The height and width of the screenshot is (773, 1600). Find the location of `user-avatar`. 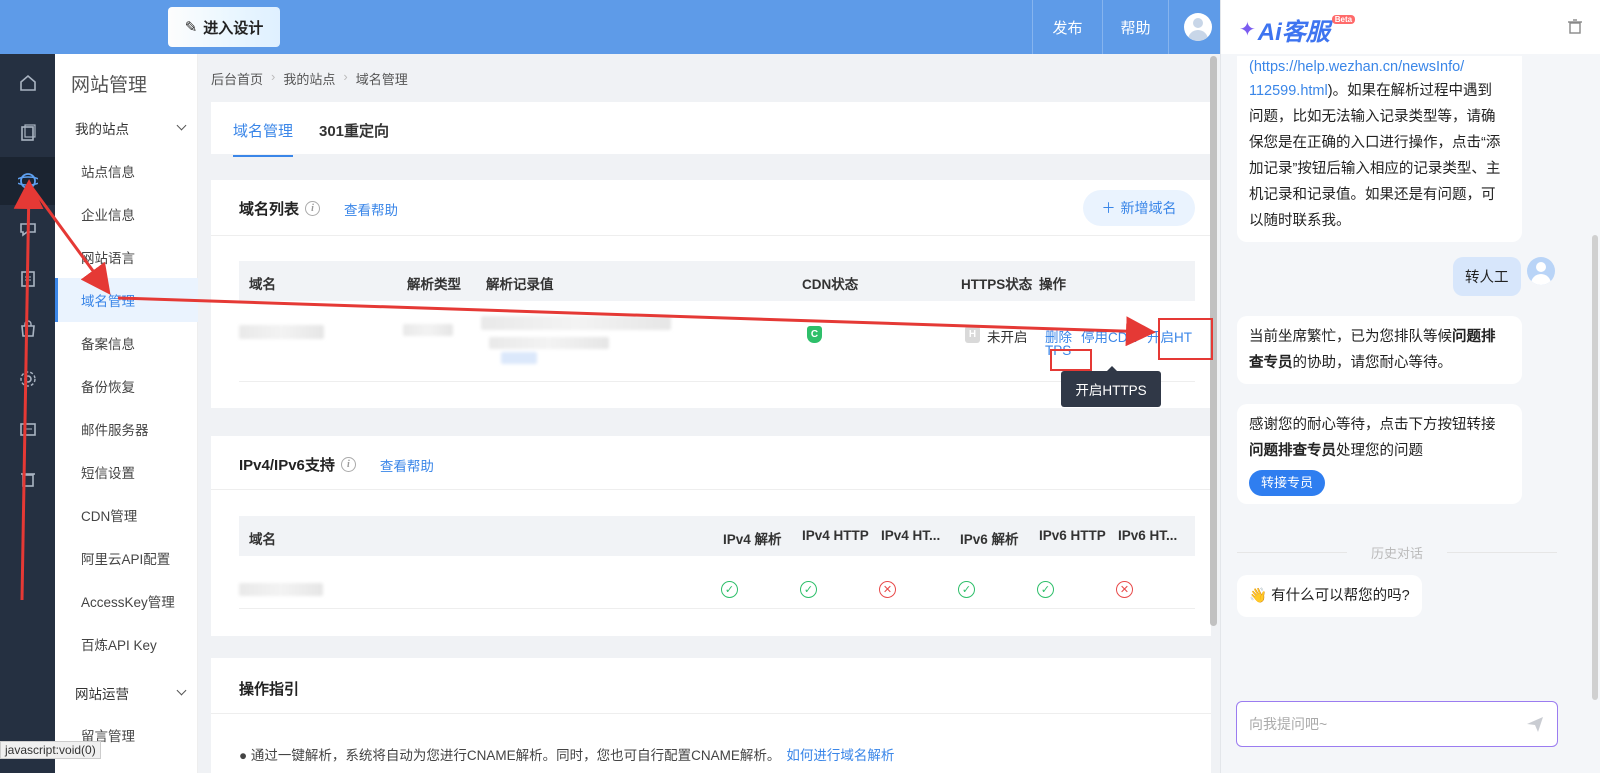

user-avatar is located at coordinates (1198, 27).